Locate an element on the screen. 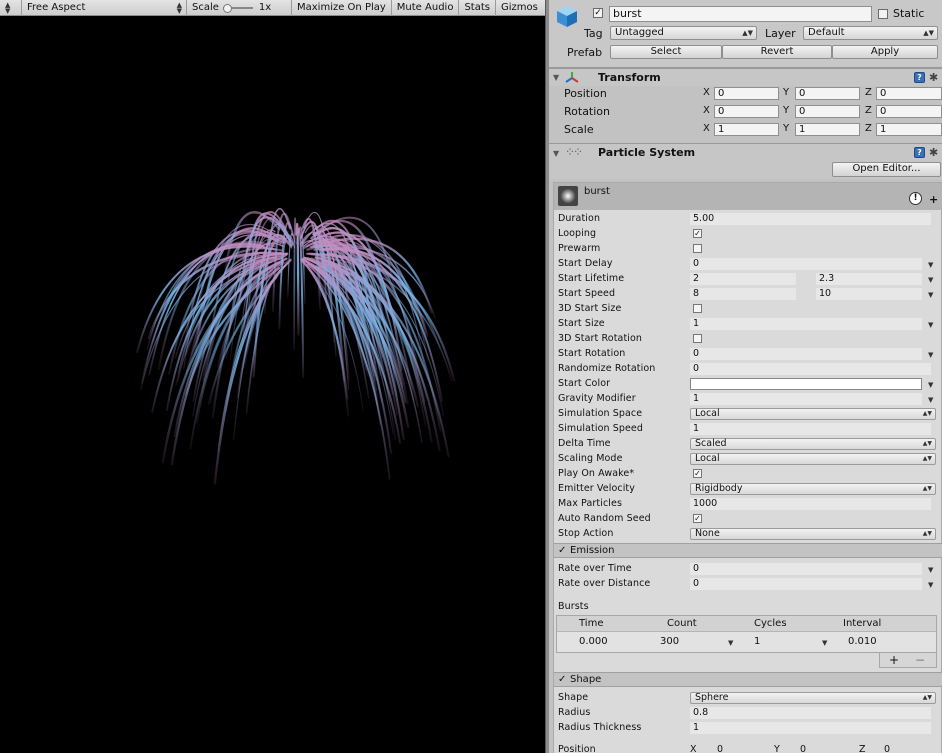  start-rotation-3d-checkbox is located at coordinates (697, 338).